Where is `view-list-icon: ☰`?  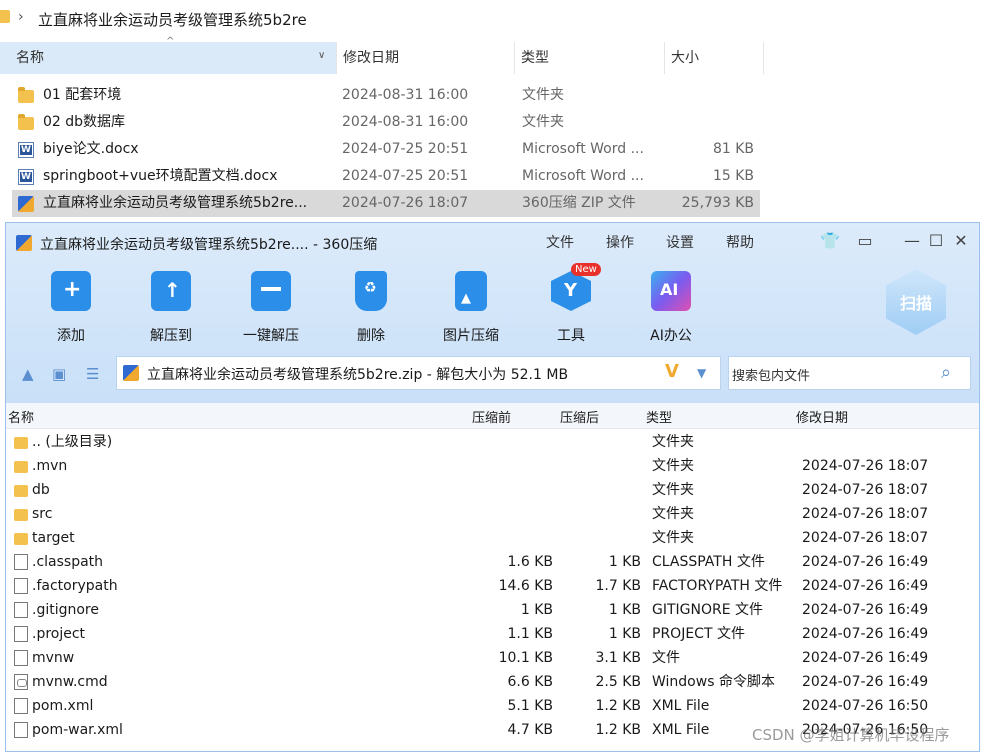 view-list-icon: ☰ is located at coordinates (92, 374).